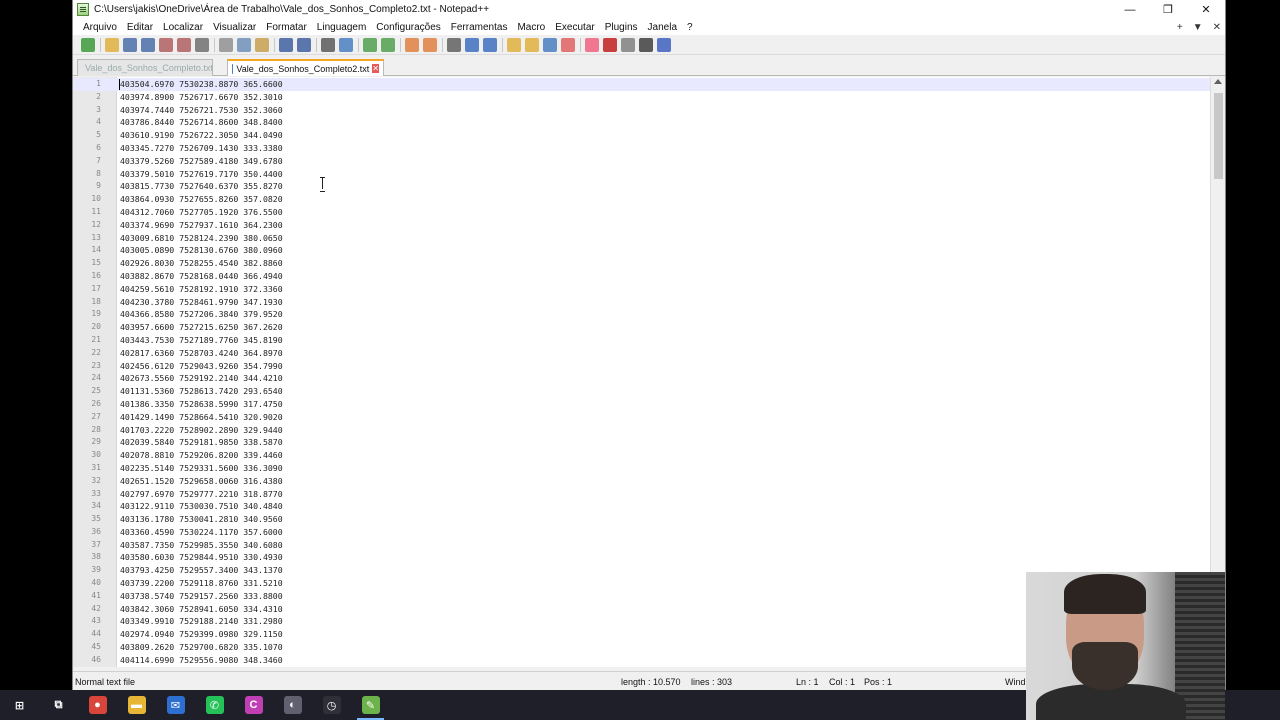 The width and height of the screenshot is (1280, 720). I want to click on editor-line: 2 403974.8900 7526717.6670 352.3010, so click(641, 97).